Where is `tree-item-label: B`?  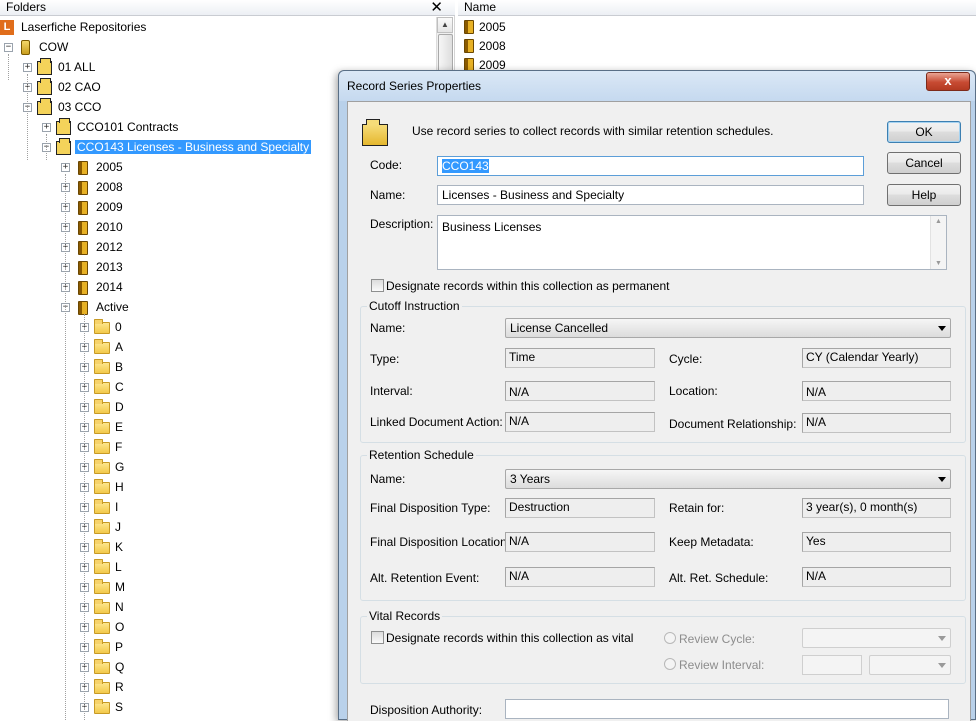
tree-item-label: B is located at coordinates (119, 367).